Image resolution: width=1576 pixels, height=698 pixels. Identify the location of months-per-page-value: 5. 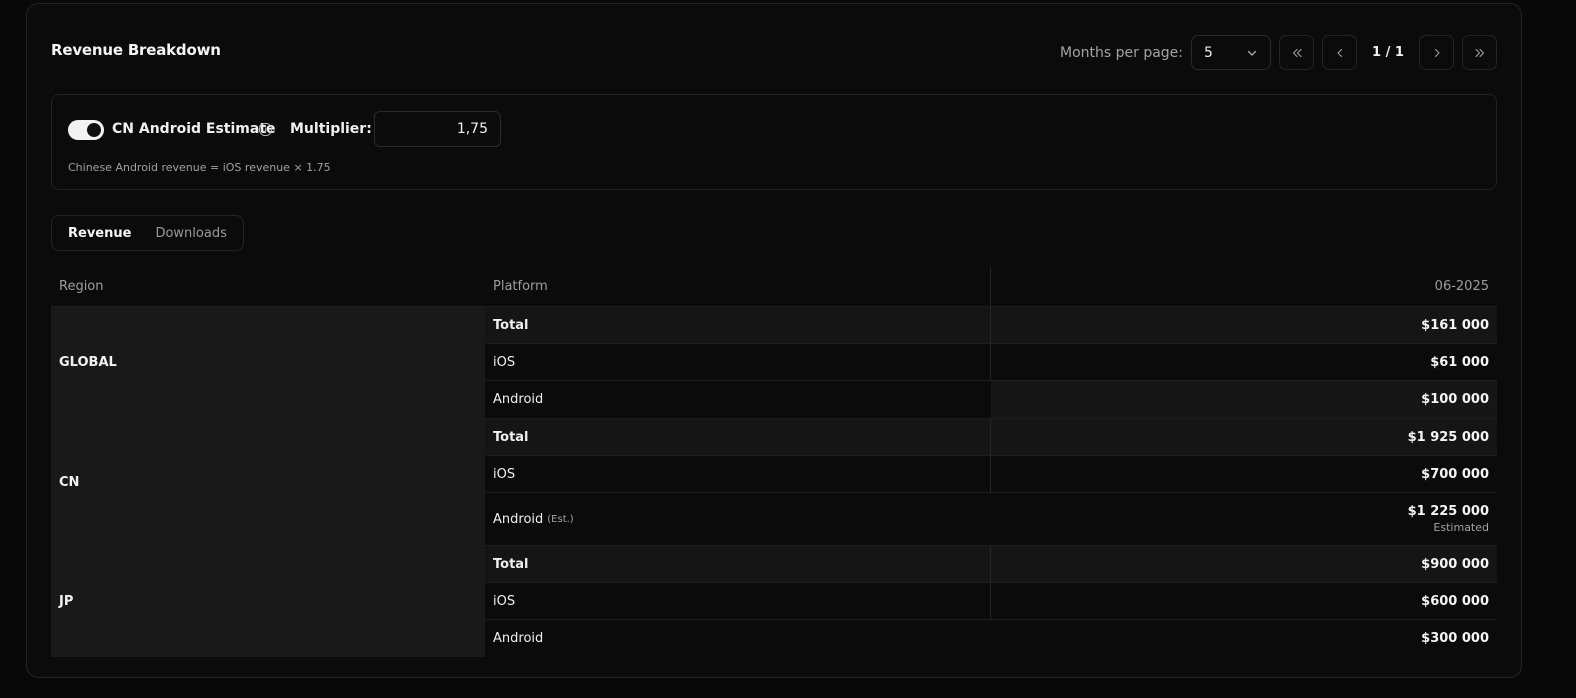
(1208, 52).